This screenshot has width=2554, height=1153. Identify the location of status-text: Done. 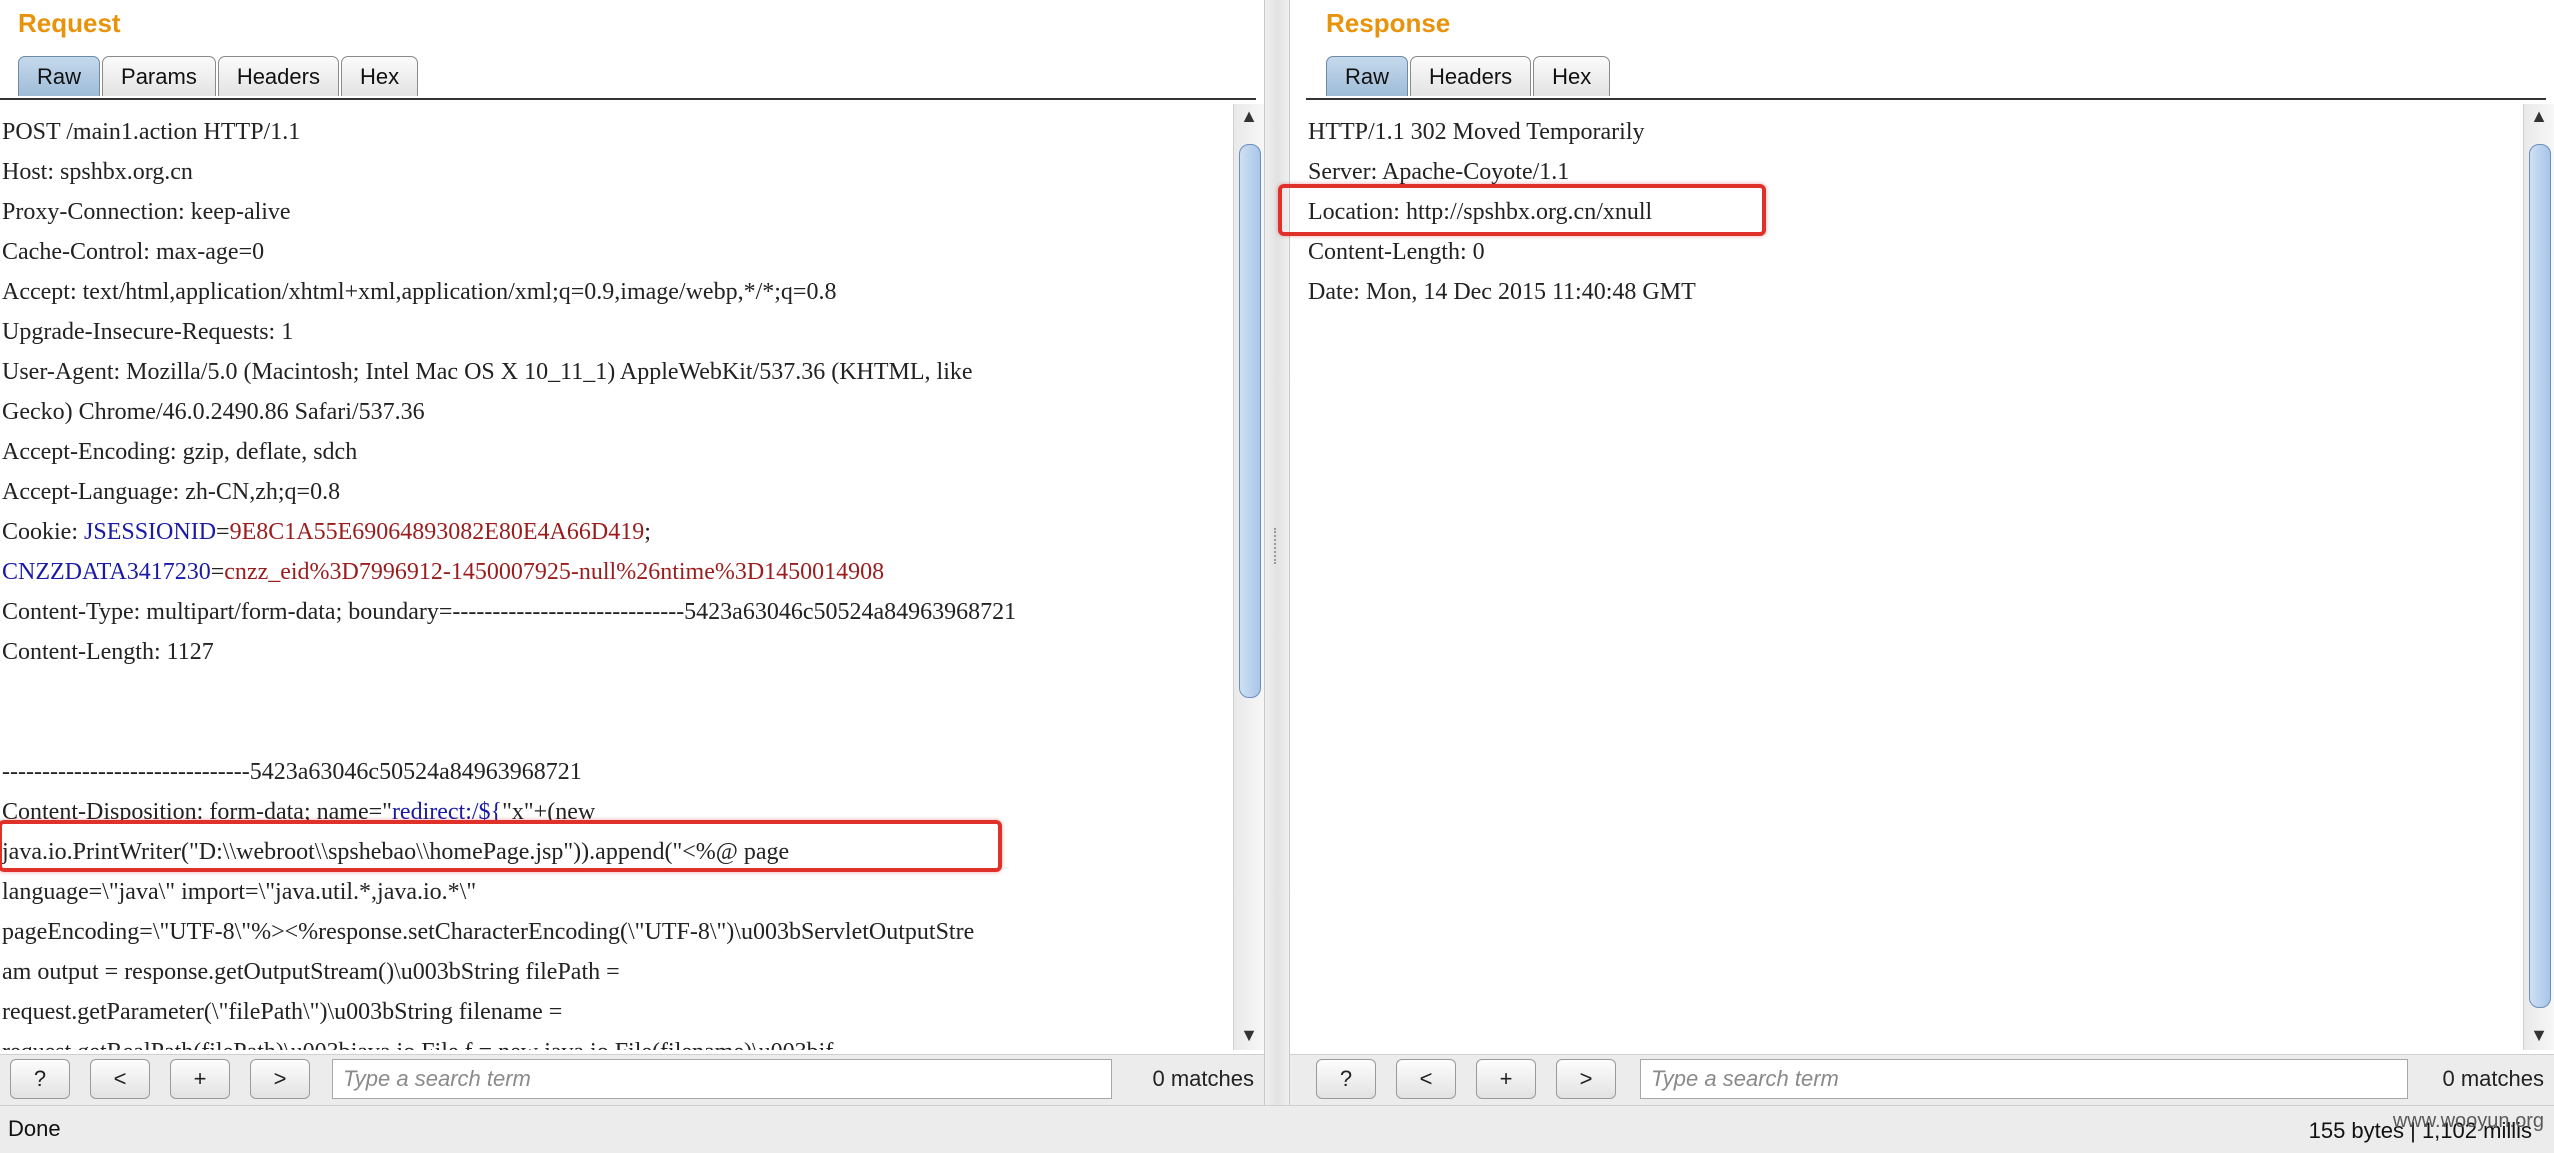
(34, 1128).